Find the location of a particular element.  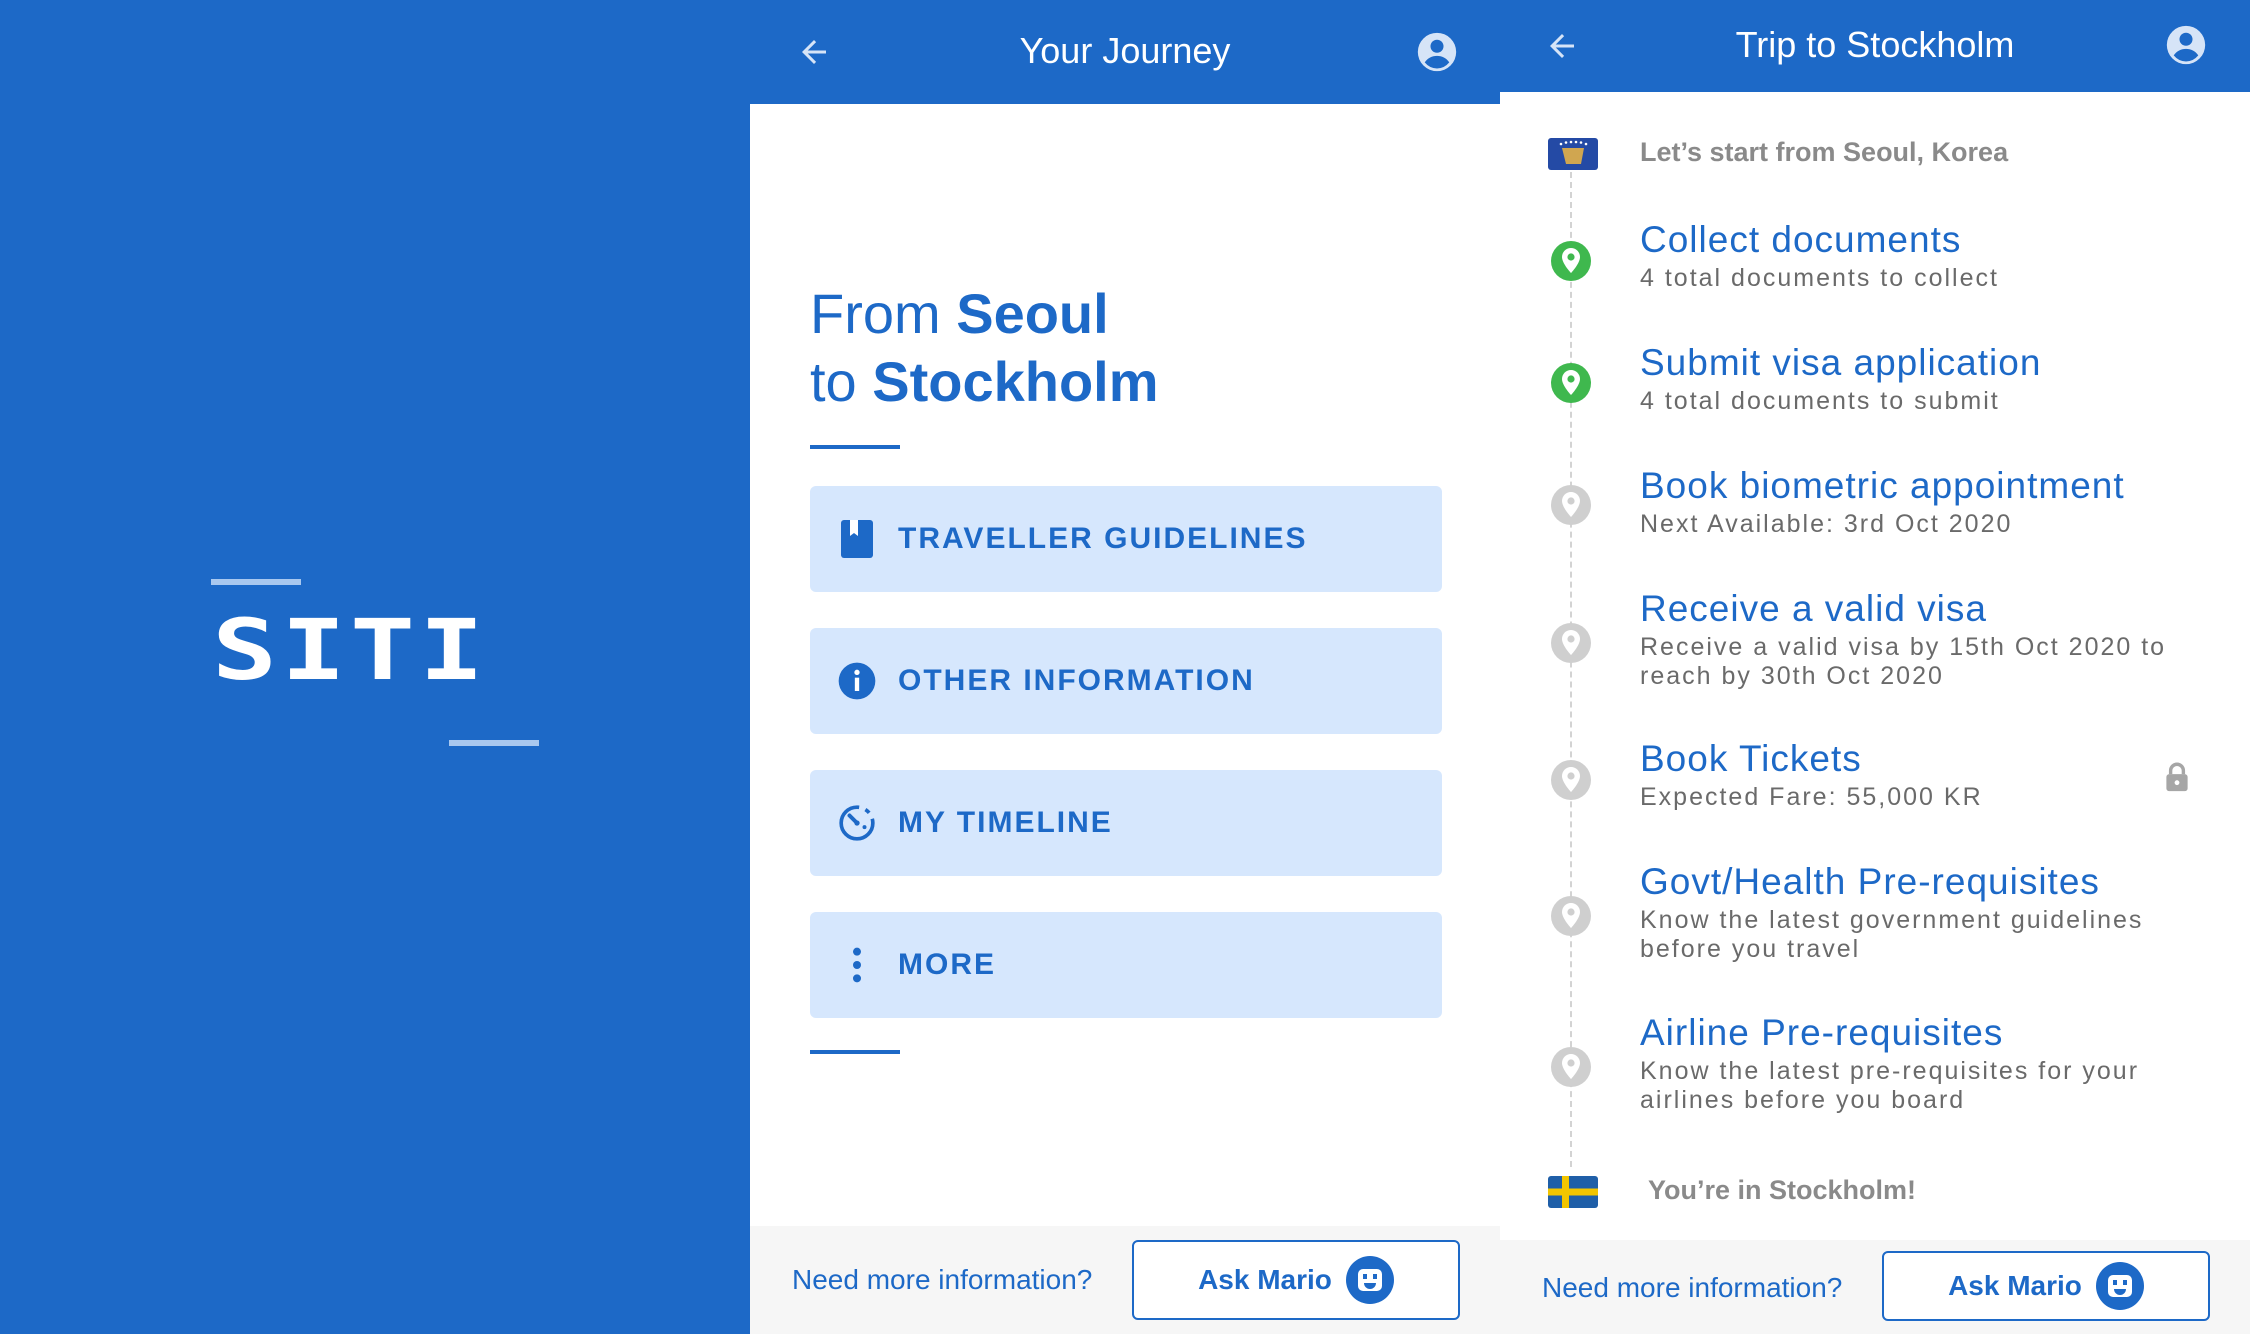

step-title: Receive a valid visa is located at coordinates (1813, 608).